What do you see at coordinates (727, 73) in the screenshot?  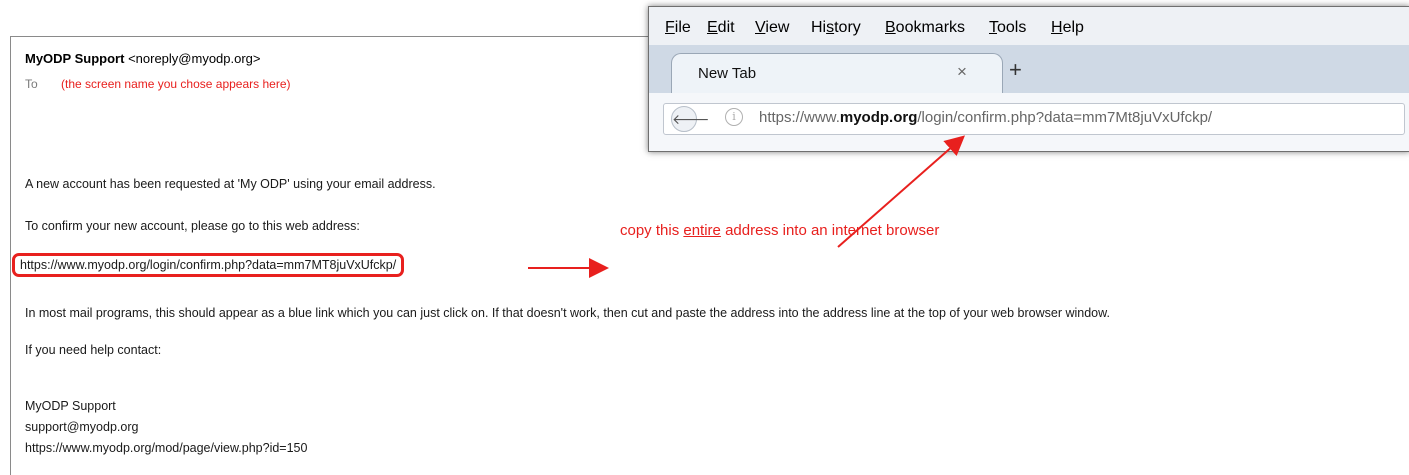 I see `tab-title: New Tab` at bounding box center [727, 73].